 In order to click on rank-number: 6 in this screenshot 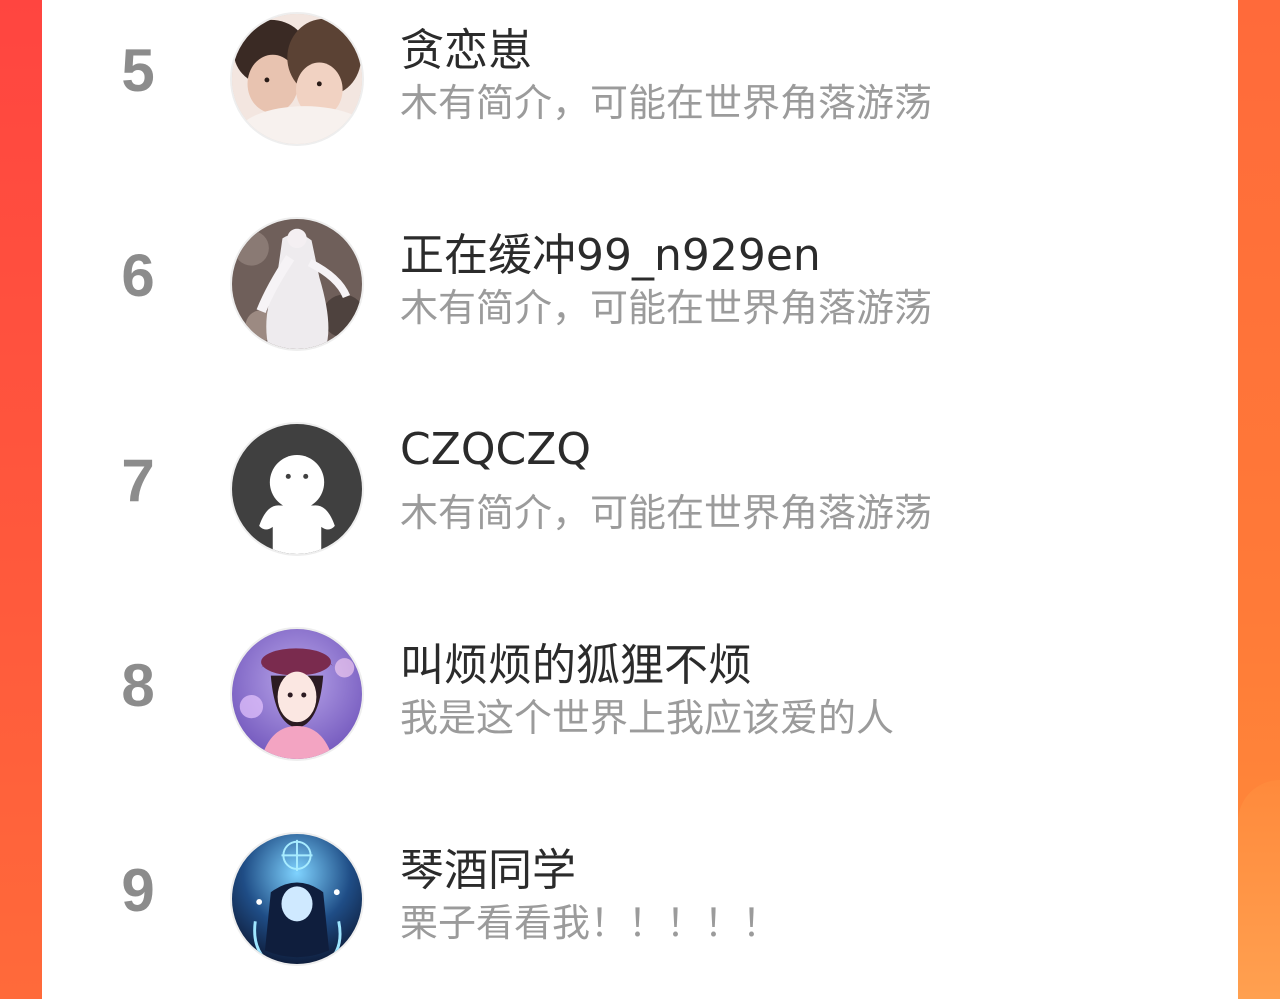, I will do `click(138, 275)`.